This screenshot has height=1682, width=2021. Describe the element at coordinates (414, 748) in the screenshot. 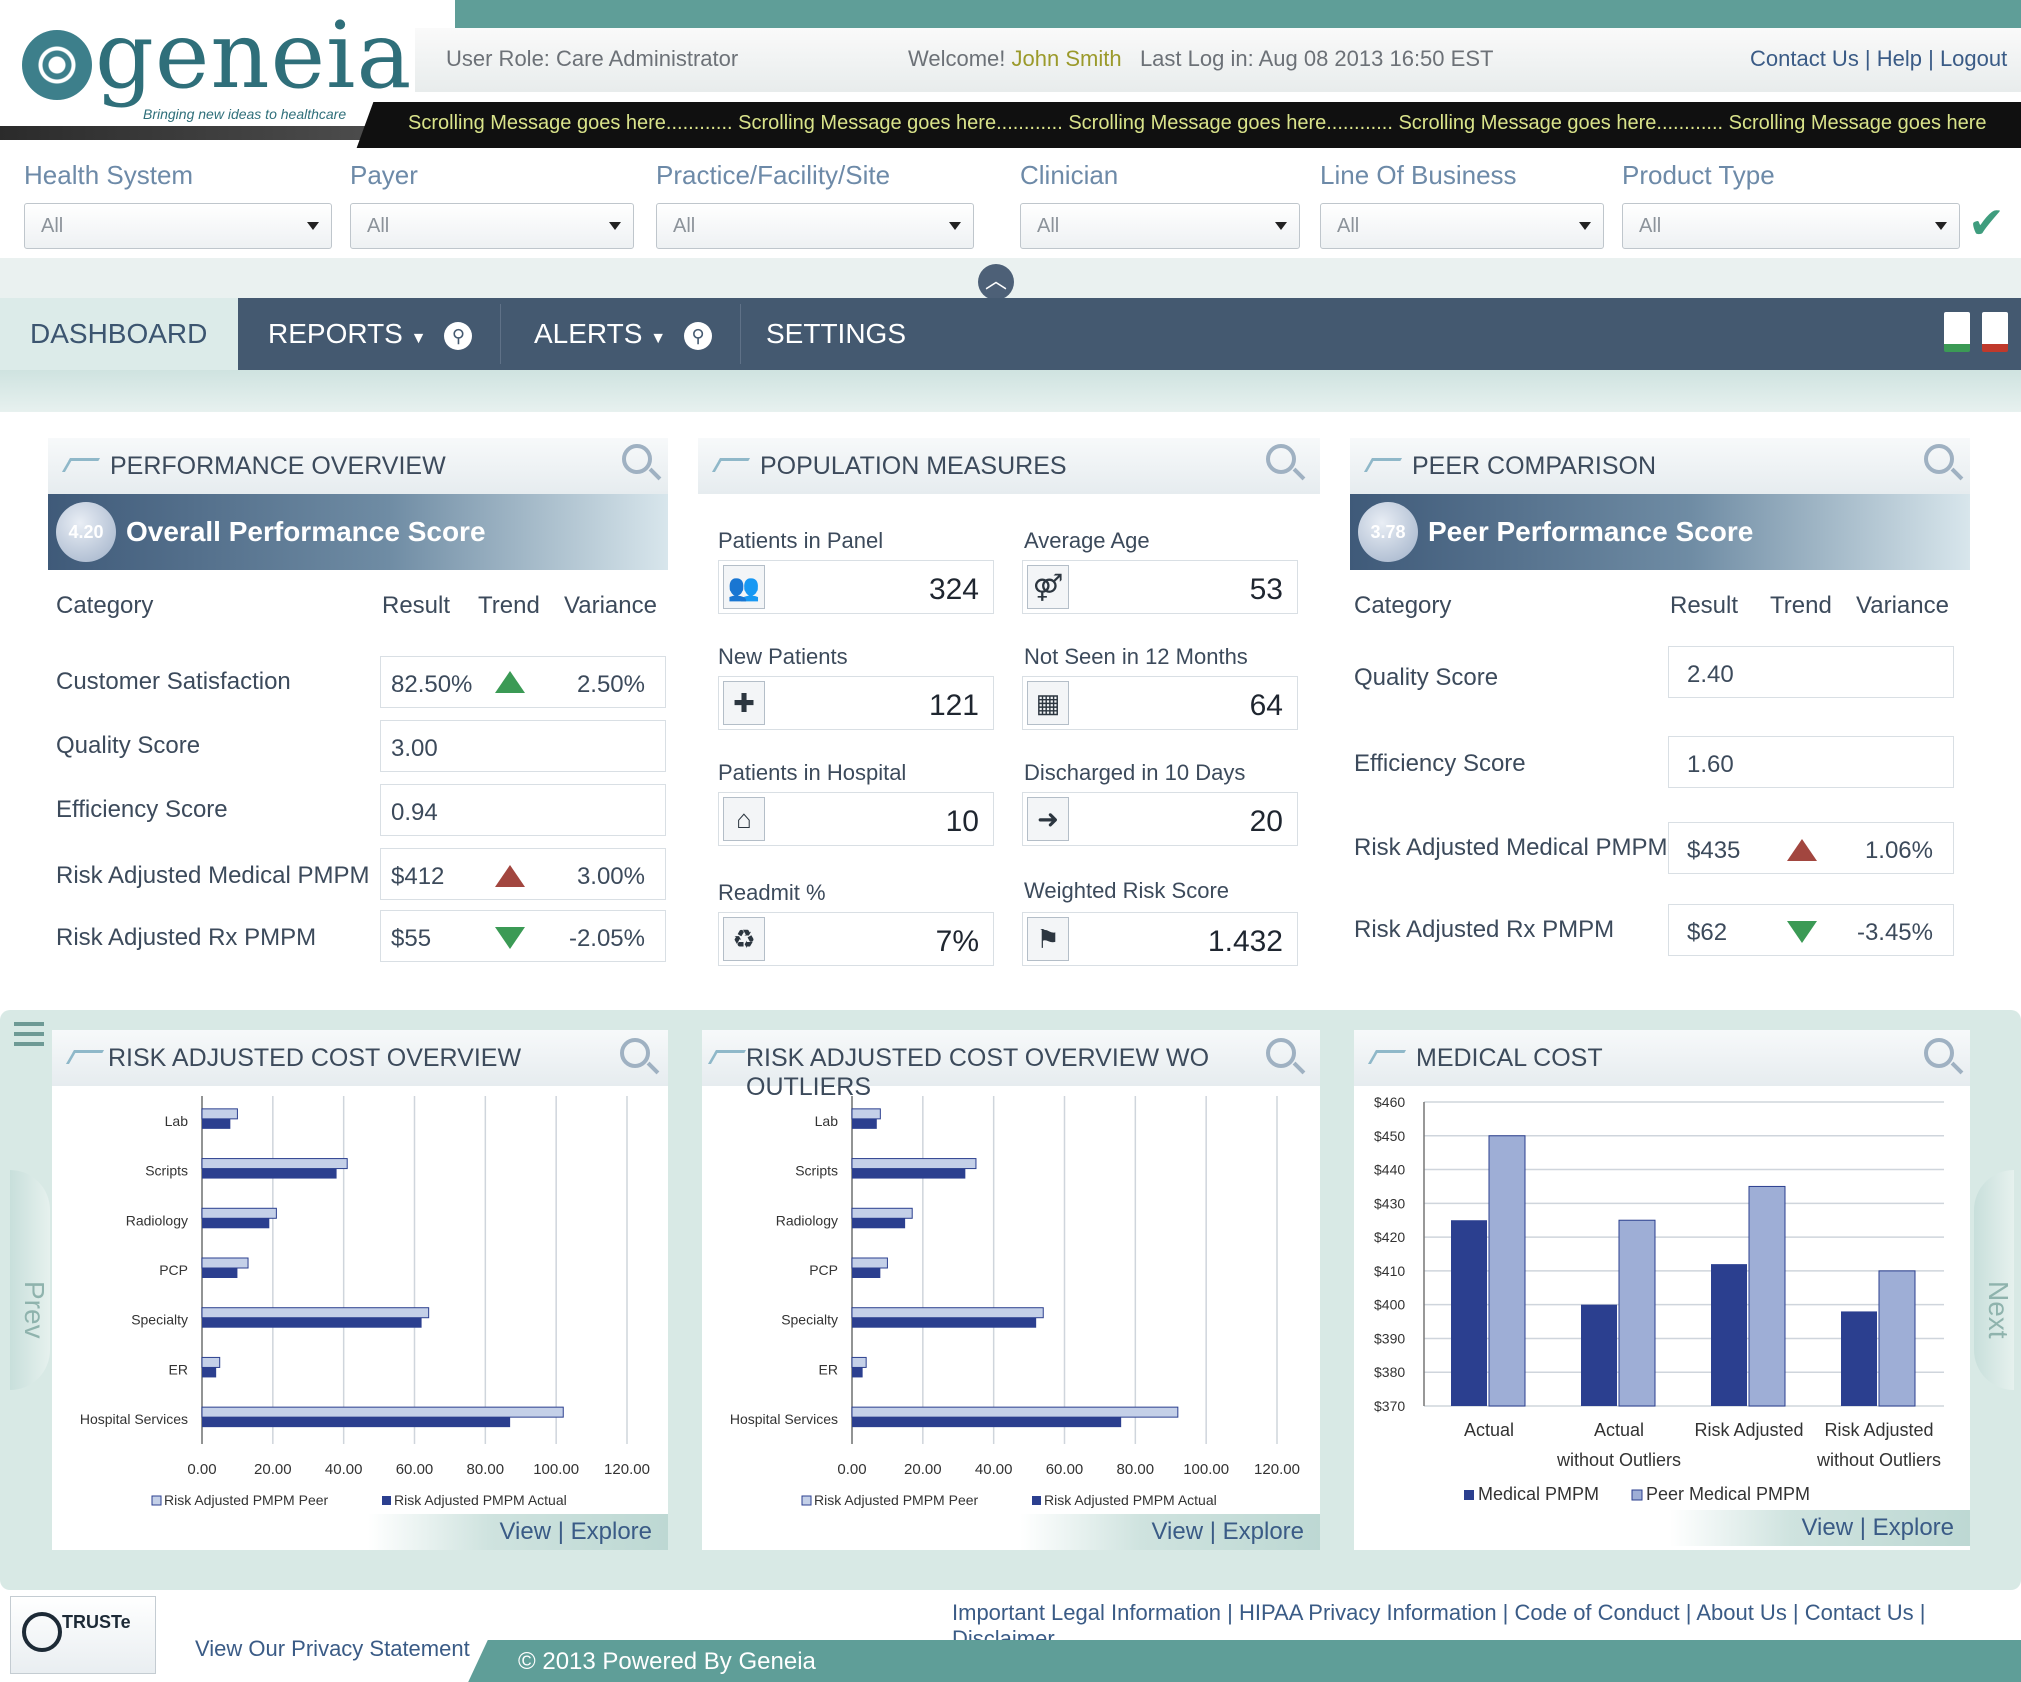

I see `row-result: 3.00` at that location.